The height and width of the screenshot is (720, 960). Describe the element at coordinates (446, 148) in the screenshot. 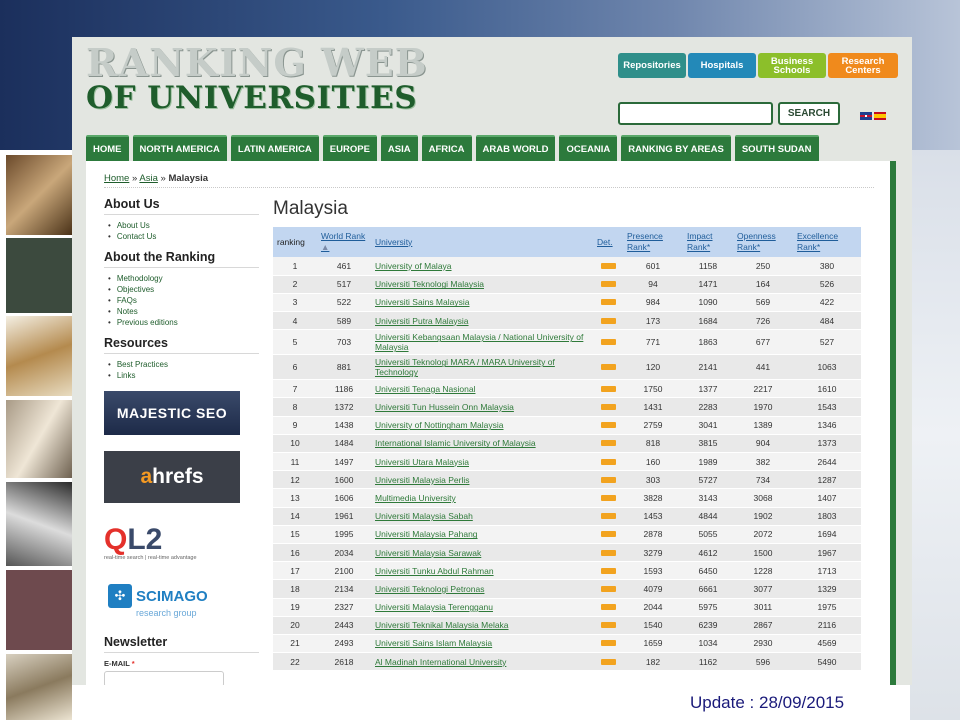

I see `nav-africa: AFRICA` at that location.